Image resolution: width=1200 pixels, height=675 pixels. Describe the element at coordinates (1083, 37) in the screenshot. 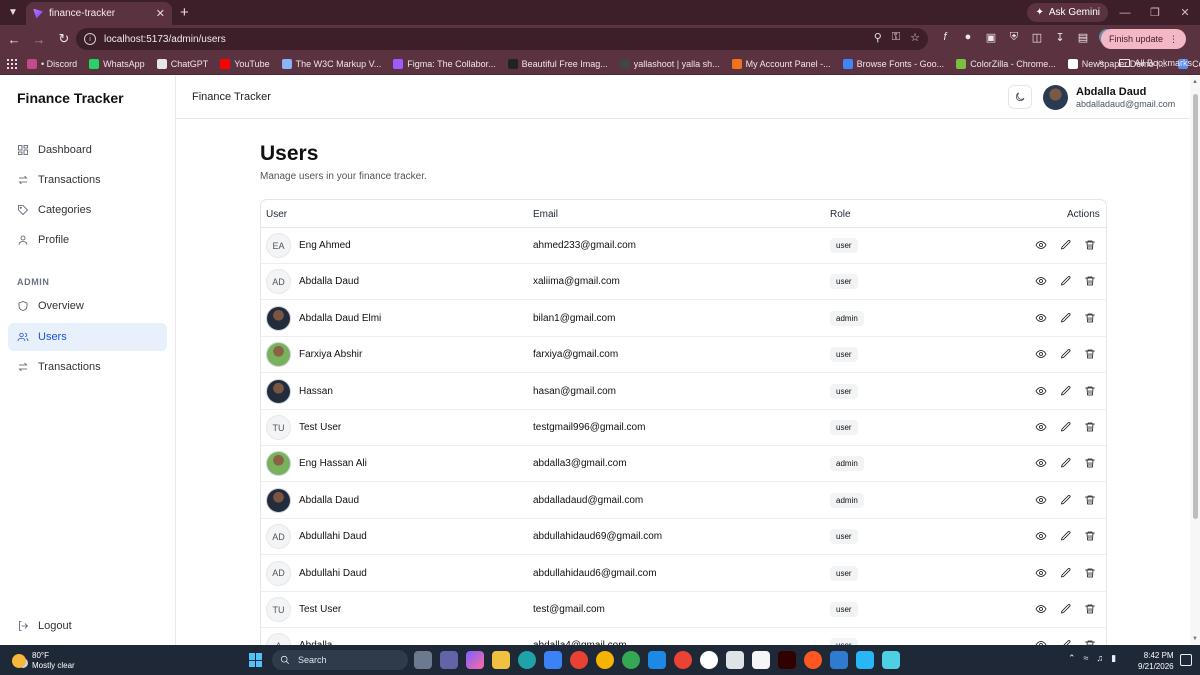

I see `split-view-icon: ▤` at that location.